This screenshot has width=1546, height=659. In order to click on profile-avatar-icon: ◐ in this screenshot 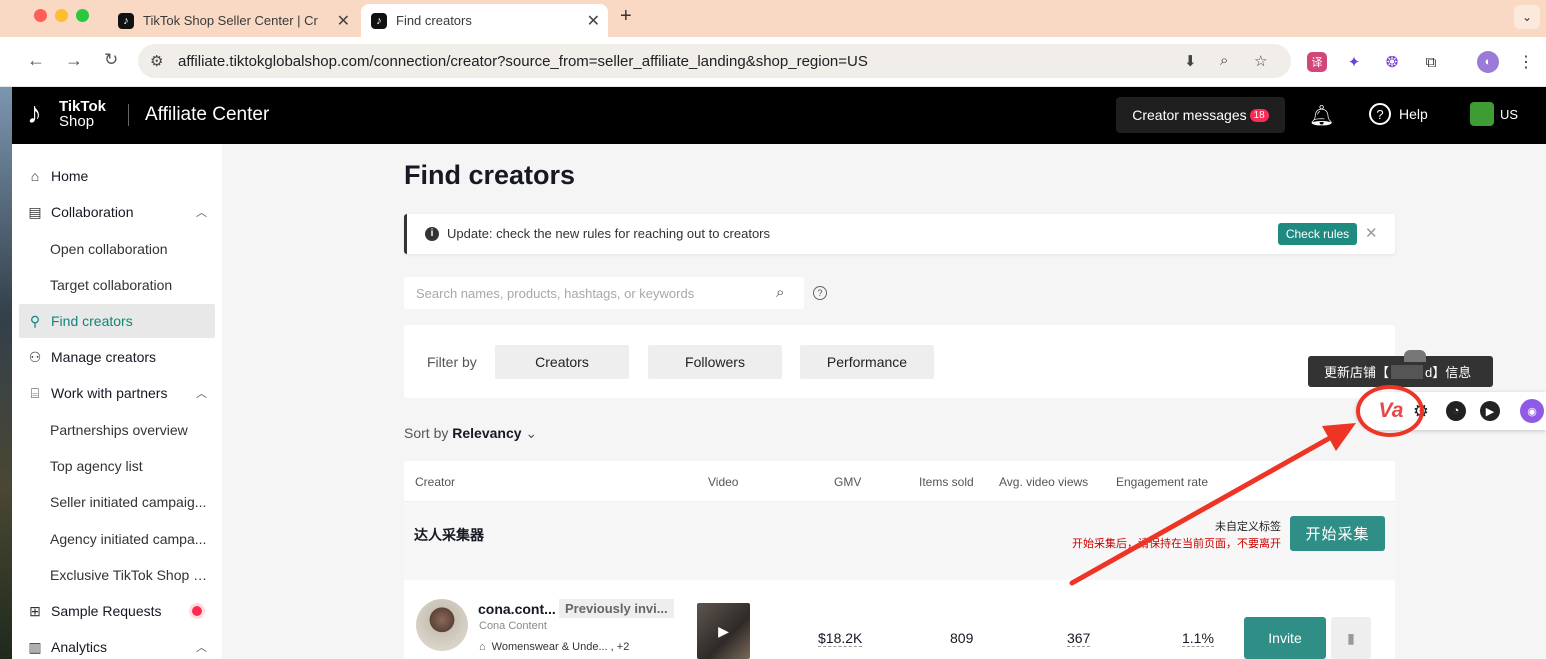, I will do `click(1488, 62)`.